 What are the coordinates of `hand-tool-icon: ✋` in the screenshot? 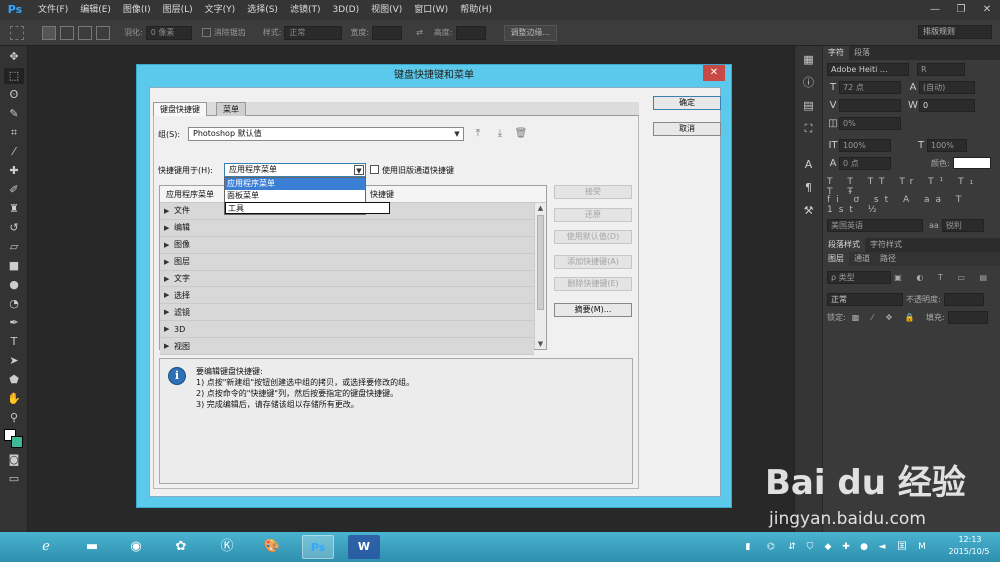 It's located at (14, 399).